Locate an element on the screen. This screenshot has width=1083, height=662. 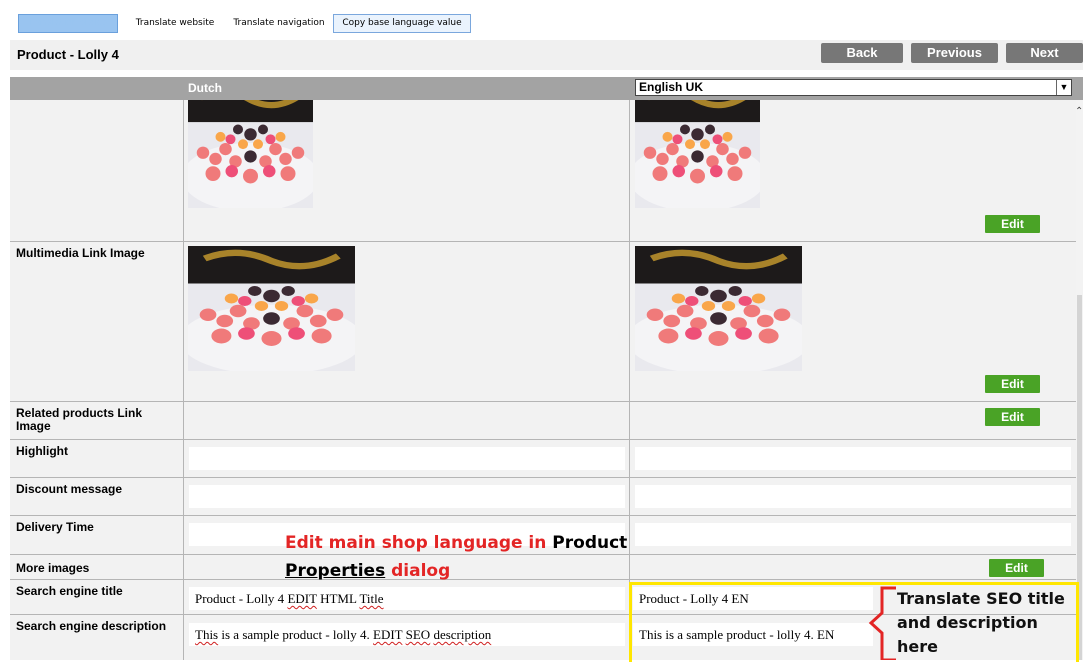
row-label: Search engine title is located at coordinates (97, 597).